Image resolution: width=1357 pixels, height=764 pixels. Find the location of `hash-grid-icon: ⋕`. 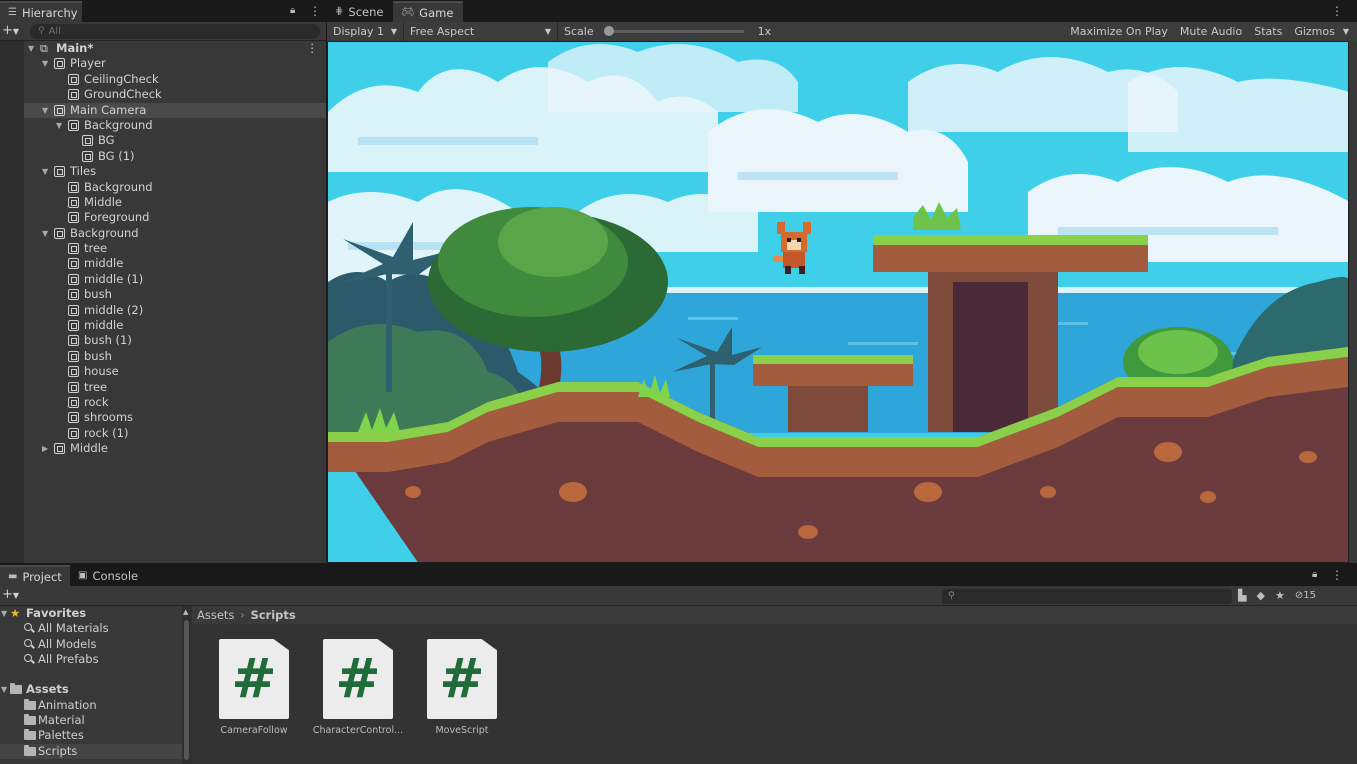

hash-grid-icon: ⋕ is located at coordinates (339, 11).